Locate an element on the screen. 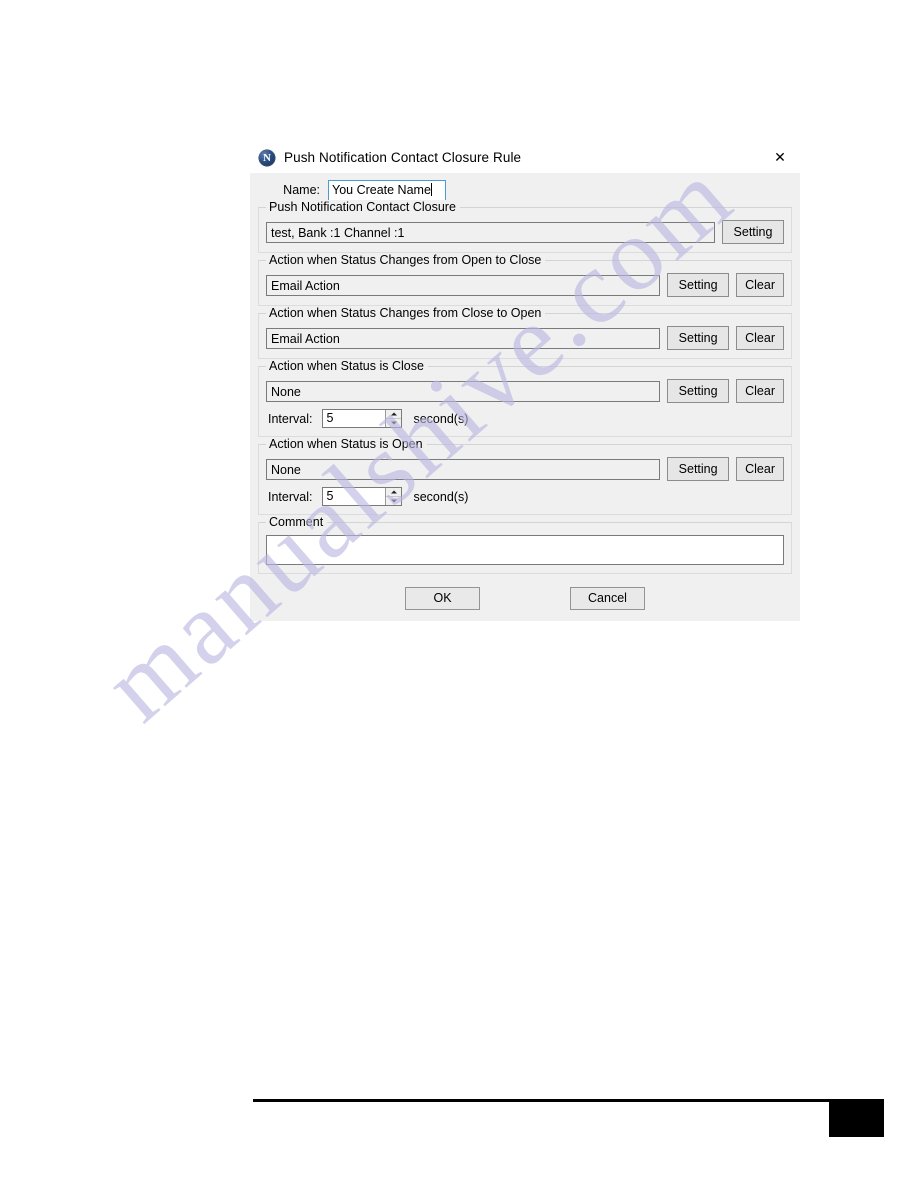 Image resolution: width=918 pixels, height=1188 pixels. close-button: ✕ is located at coordinates (780, 157).